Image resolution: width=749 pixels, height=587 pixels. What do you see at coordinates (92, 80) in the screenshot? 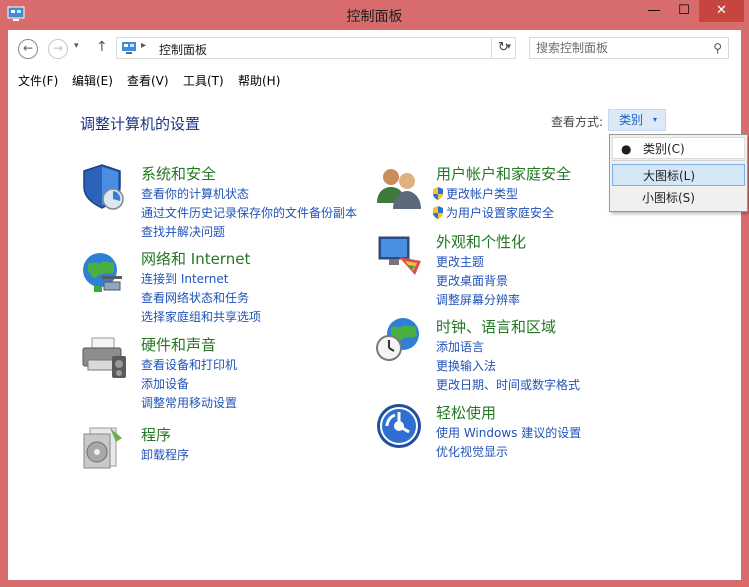
I see `menu-edit: 编辑(E)` at bounding box center [92, 80].